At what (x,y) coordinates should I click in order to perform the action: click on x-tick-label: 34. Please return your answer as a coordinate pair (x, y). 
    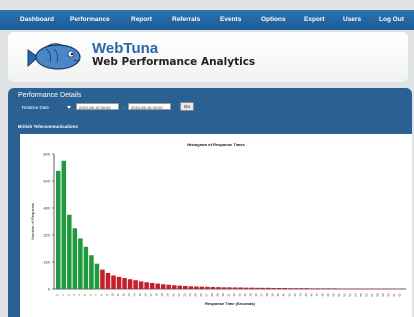
    Looking at the image, I should click on (245, 295).